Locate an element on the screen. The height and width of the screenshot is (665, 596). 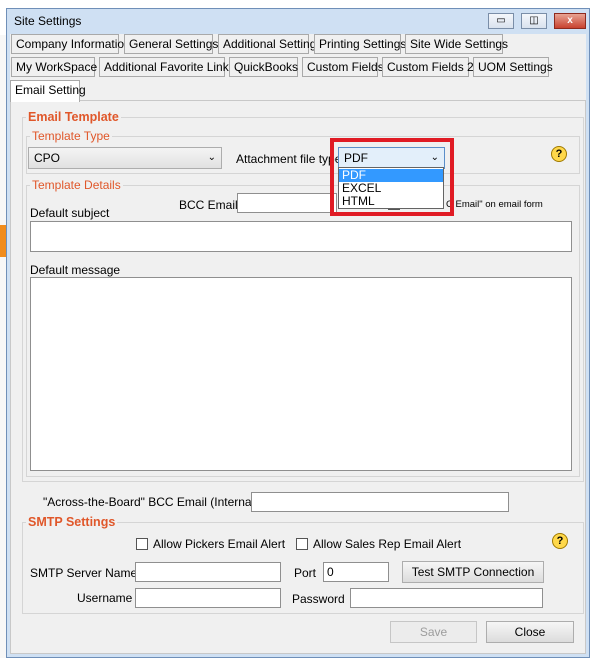
tab-custom-fields-2: Custom Fields 2 is located at coordinates (428, 67).